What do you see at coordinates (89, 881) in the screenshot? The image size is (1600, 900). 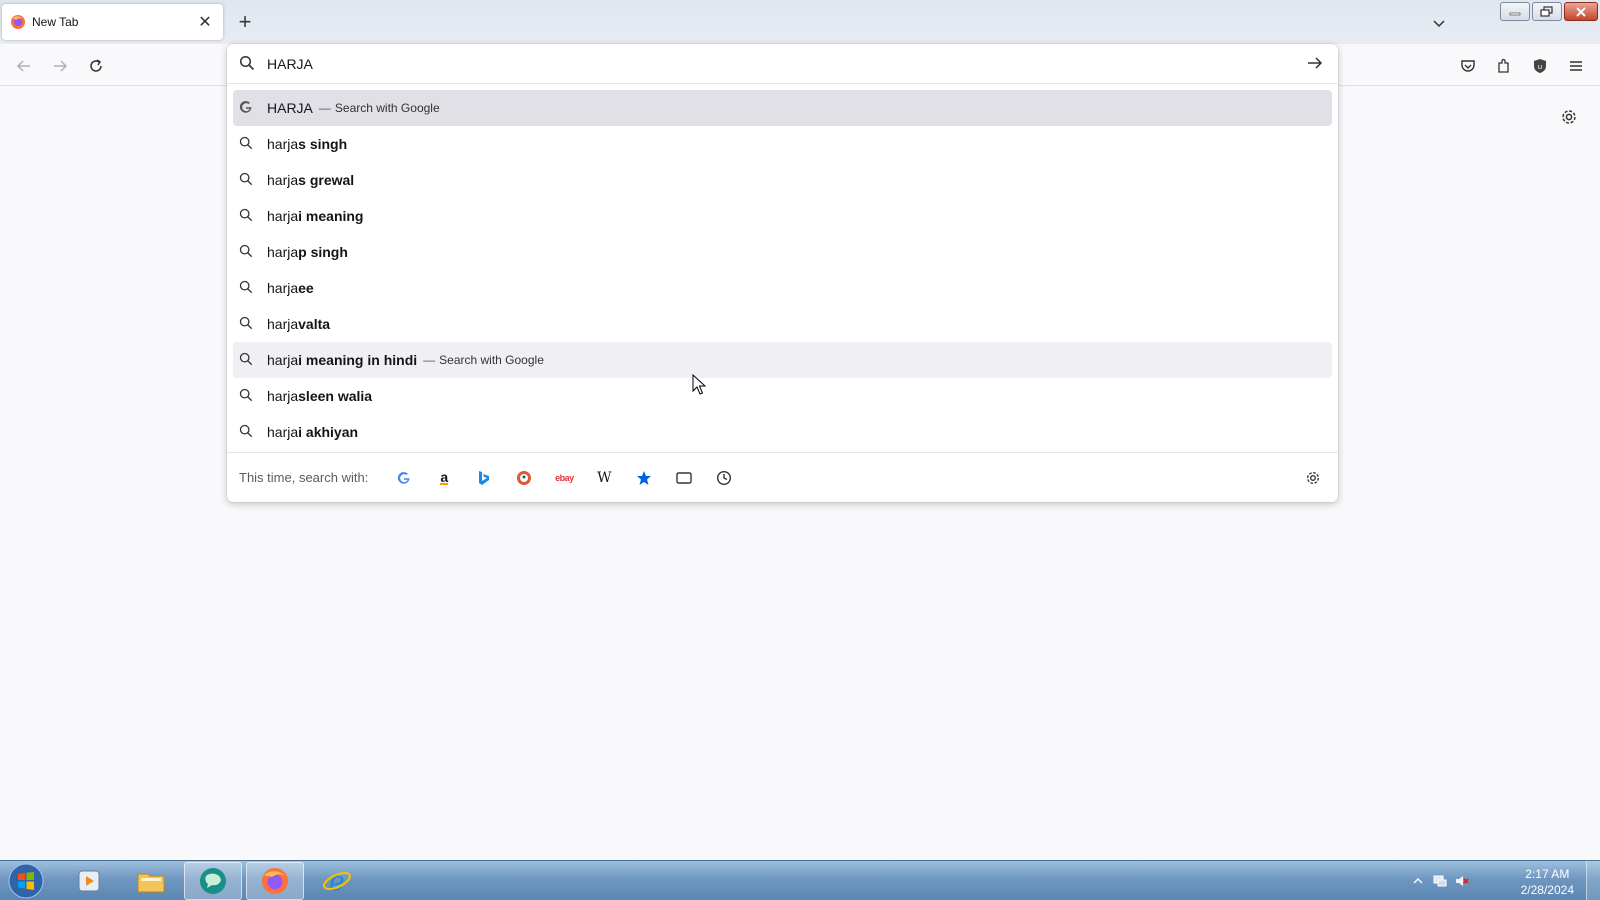 I see `media-player-icon` at bounding box center [89, 881].